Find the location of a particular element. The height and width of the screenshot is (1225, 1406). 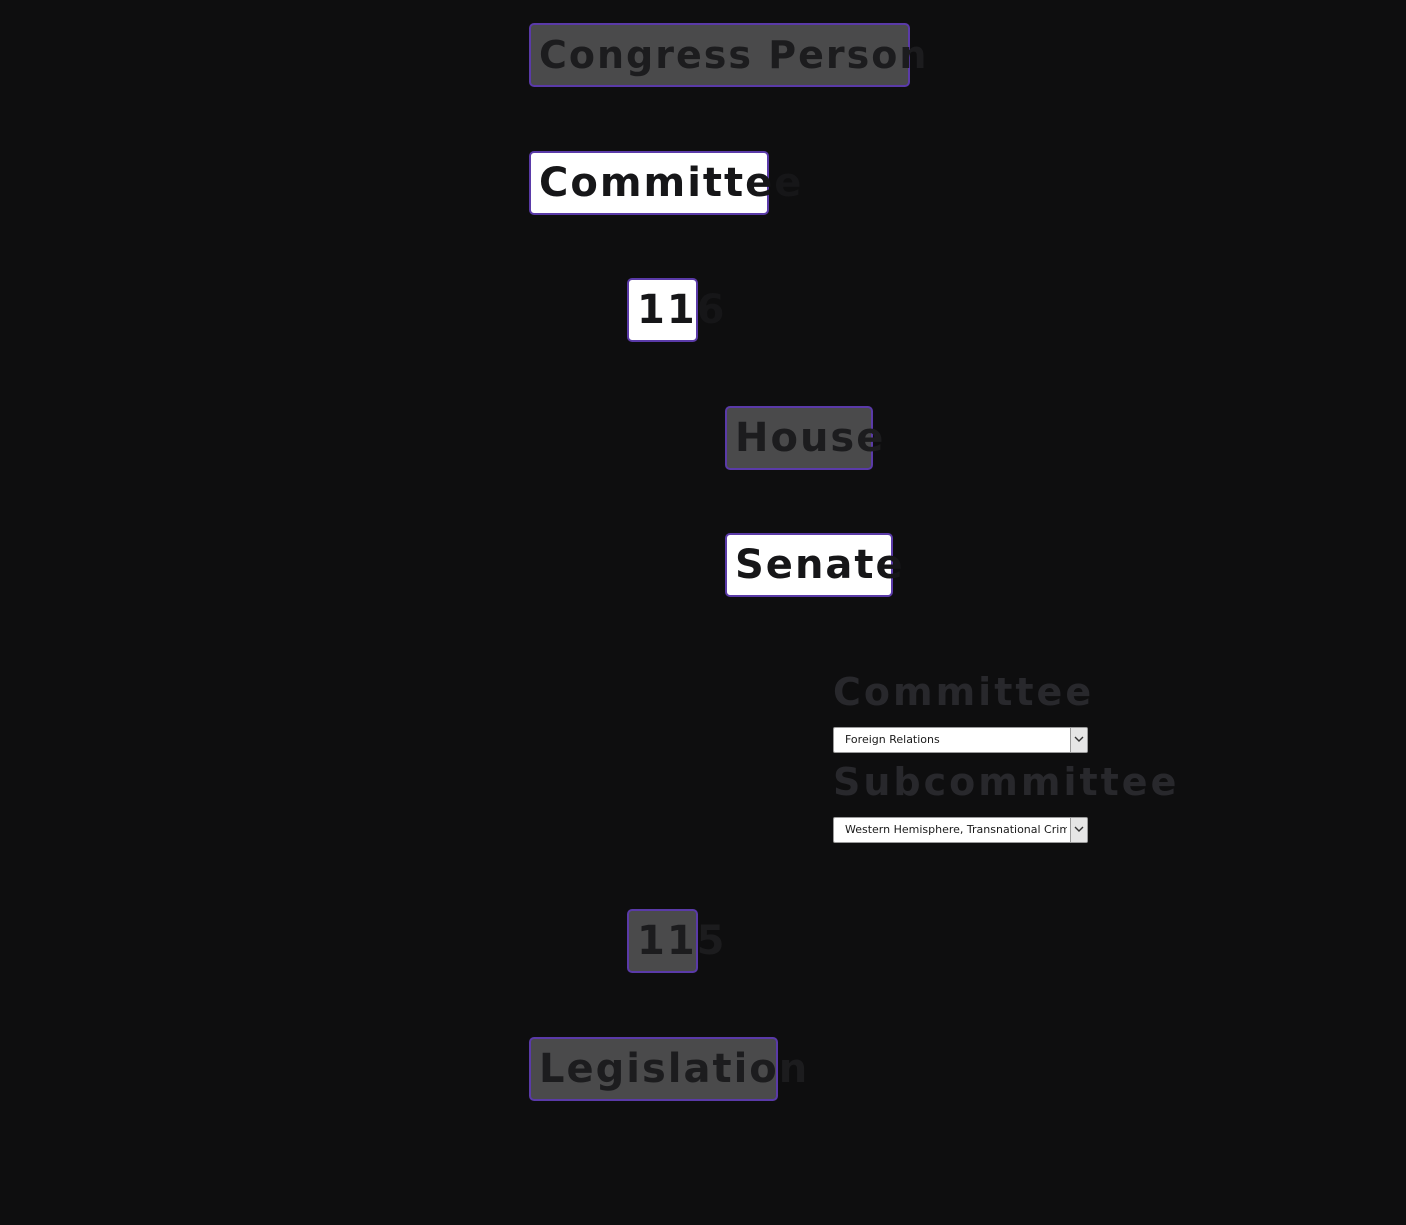

congress-116-button: 116 is located at coordinates (676, 310).